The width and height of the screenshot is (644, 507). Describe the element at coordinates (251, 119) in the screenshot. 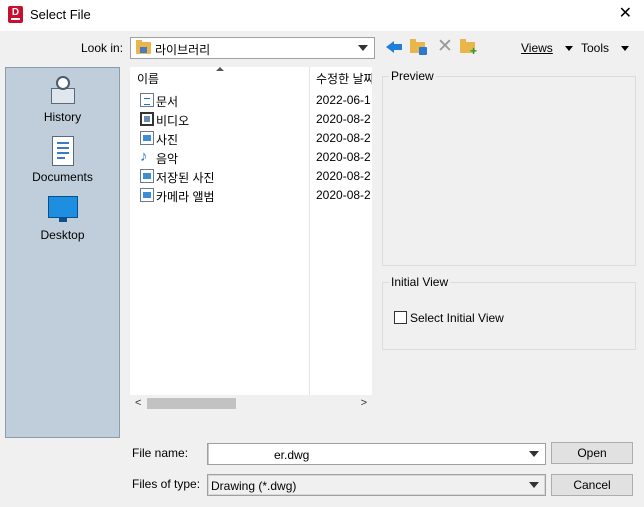

I see `list-item: 비디오 2020-08-2` at that location.